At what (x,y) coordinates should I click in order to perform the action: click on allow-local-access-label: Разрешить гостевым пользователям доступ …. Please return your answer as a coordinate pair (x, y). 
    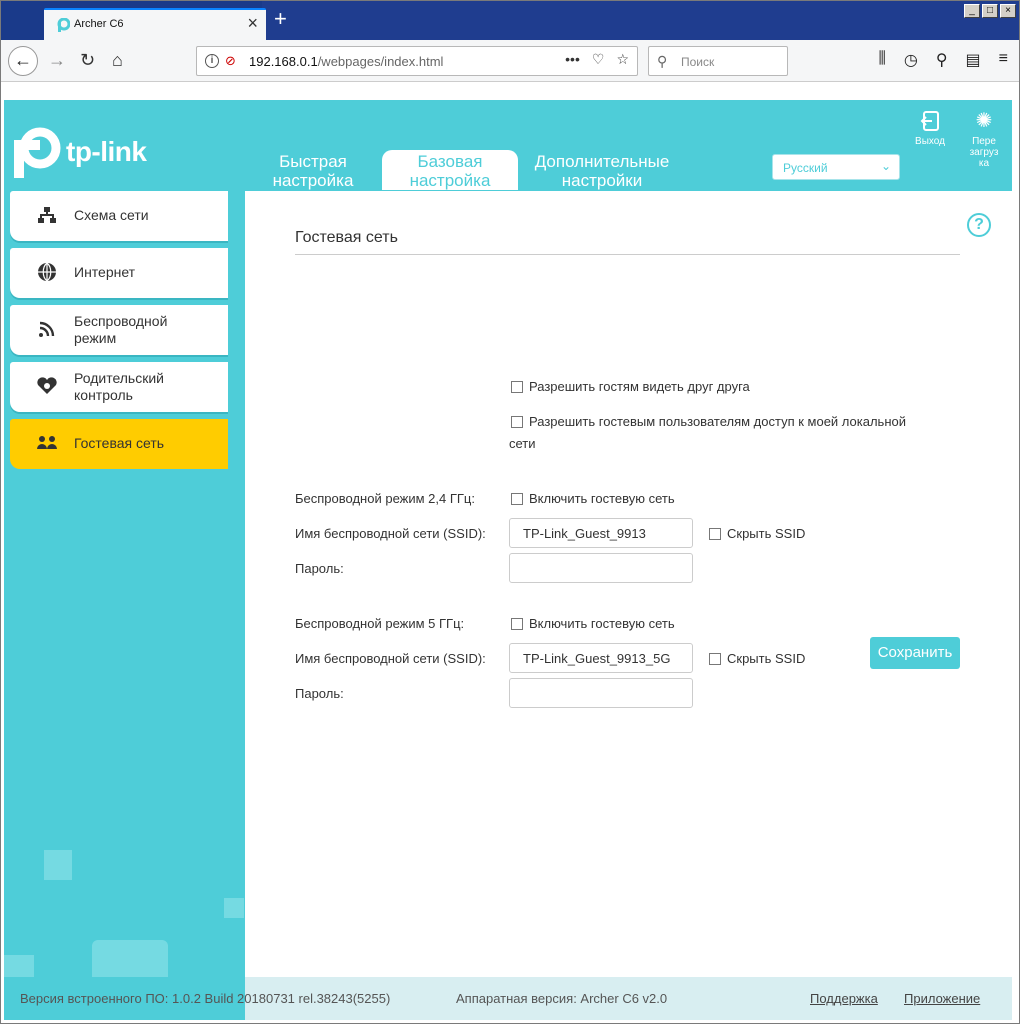
    Looking at the image, I should click on (717, 421).